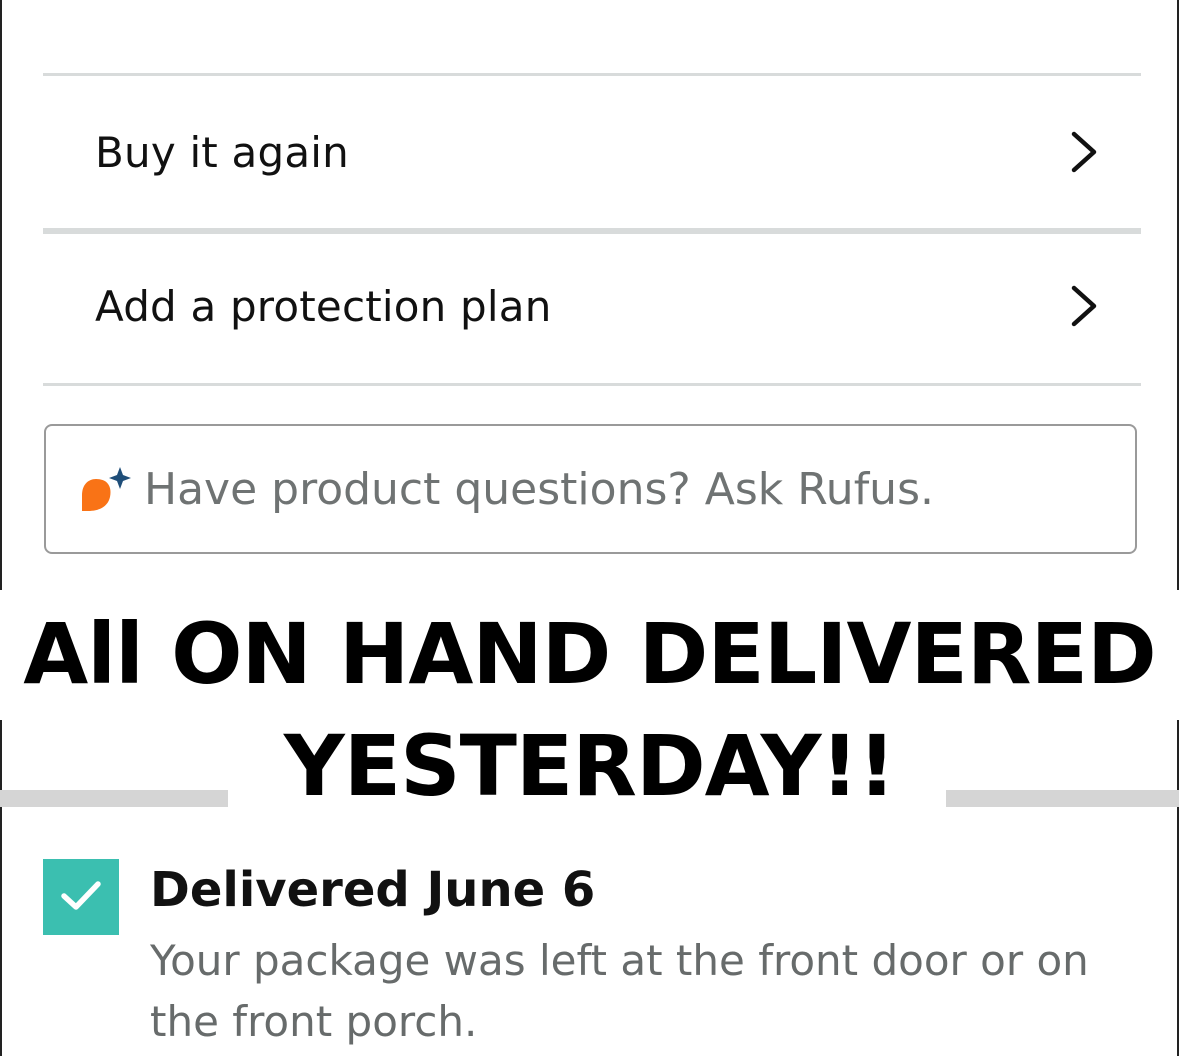  I want to click on delivery-status-title: Delivered June 6, so click(373, 890).